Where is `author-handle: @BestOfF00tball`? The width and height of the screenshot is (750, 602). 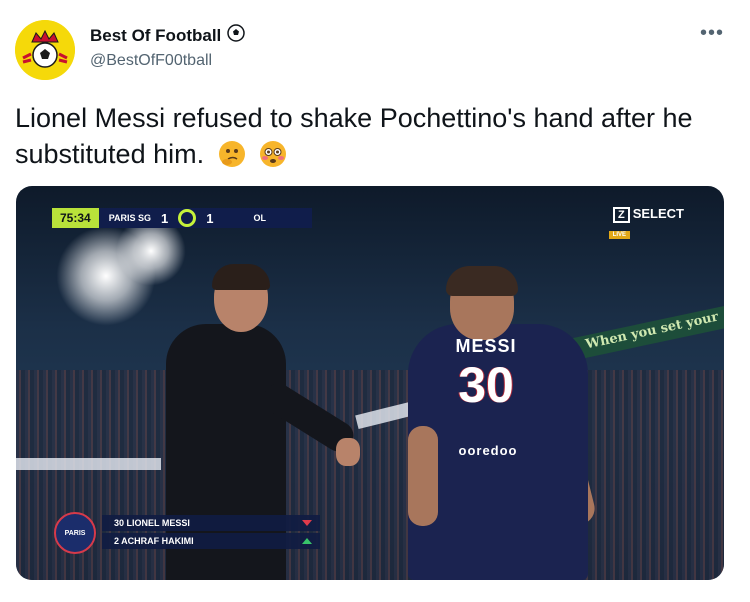
author-handle: @BestOfF00tball is located at coordinates (167, 61).